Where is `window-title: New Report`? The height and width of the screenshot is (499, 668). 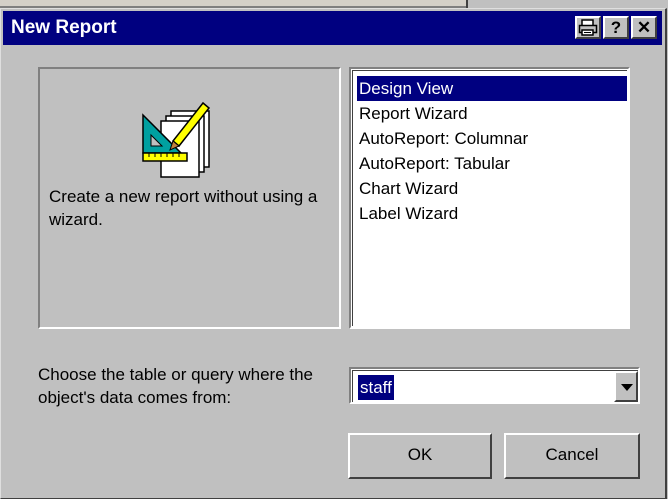
window-title: New Report is located at coordinates (64, 27).